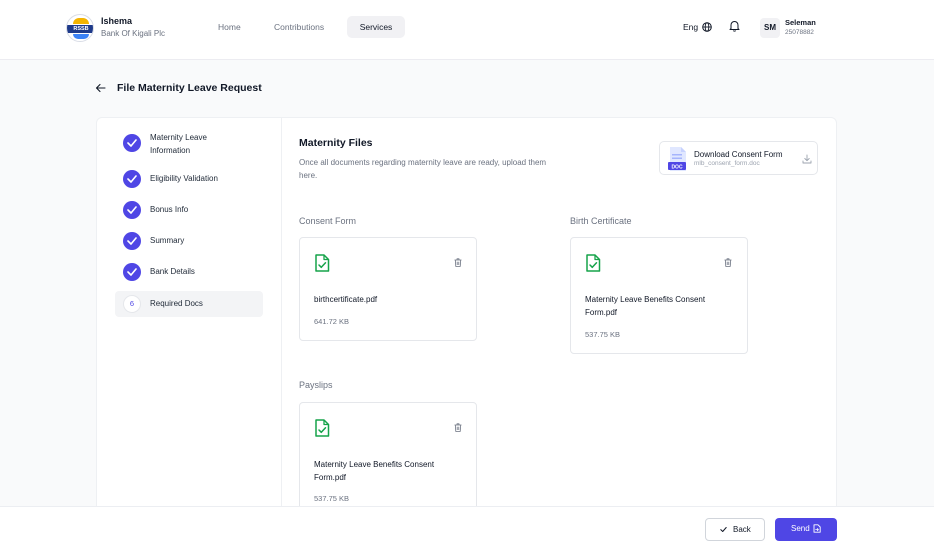 The image size is (934, 548). I want to click on step-label: Bonus Info, so click(169, 209).